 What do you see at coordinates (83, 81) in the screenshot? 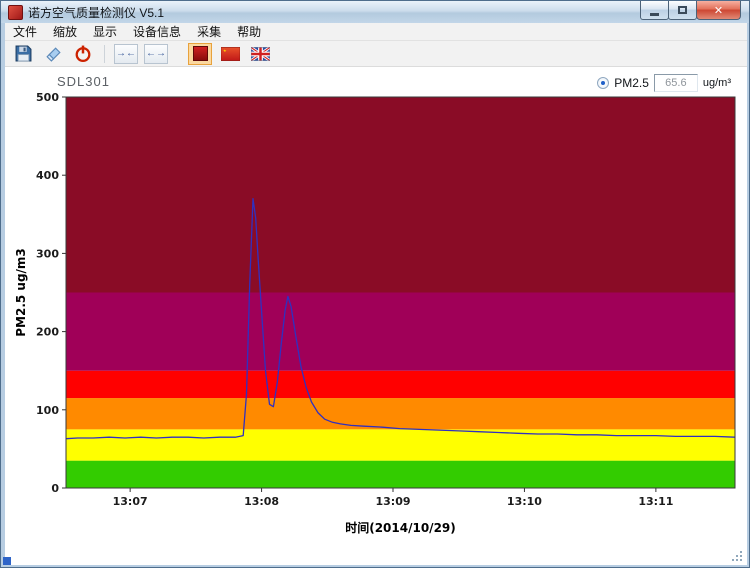
I see `device-label: SDL301` at bounding box center [83, 81].